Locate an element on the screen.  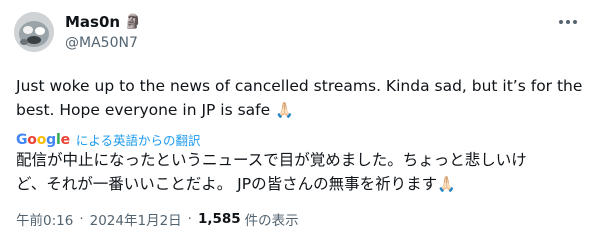
more-options-icon is located at coordinates (568, 22).